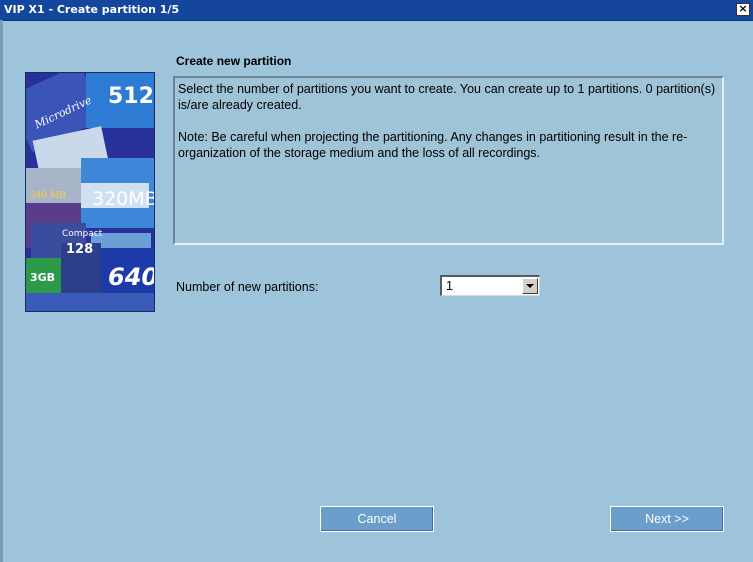 The width and height of the screenshot is (753, 562). I want to click on card-label-compact: Compact, so click(82, 234).